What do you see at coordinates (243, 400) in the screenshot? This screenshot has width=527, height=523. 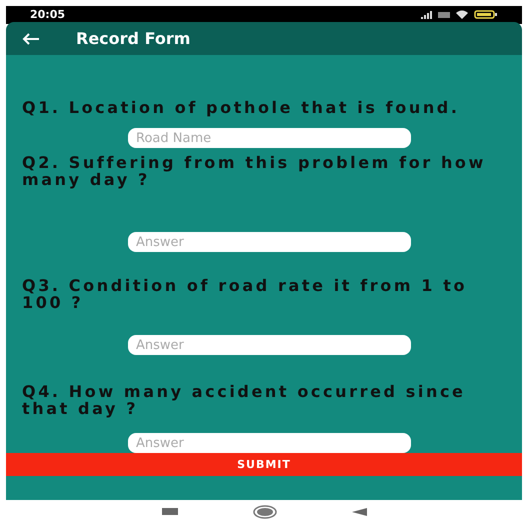 I see `question-text: Q4. How many accident occurred since that day ?` at bounding box center [243, 400].